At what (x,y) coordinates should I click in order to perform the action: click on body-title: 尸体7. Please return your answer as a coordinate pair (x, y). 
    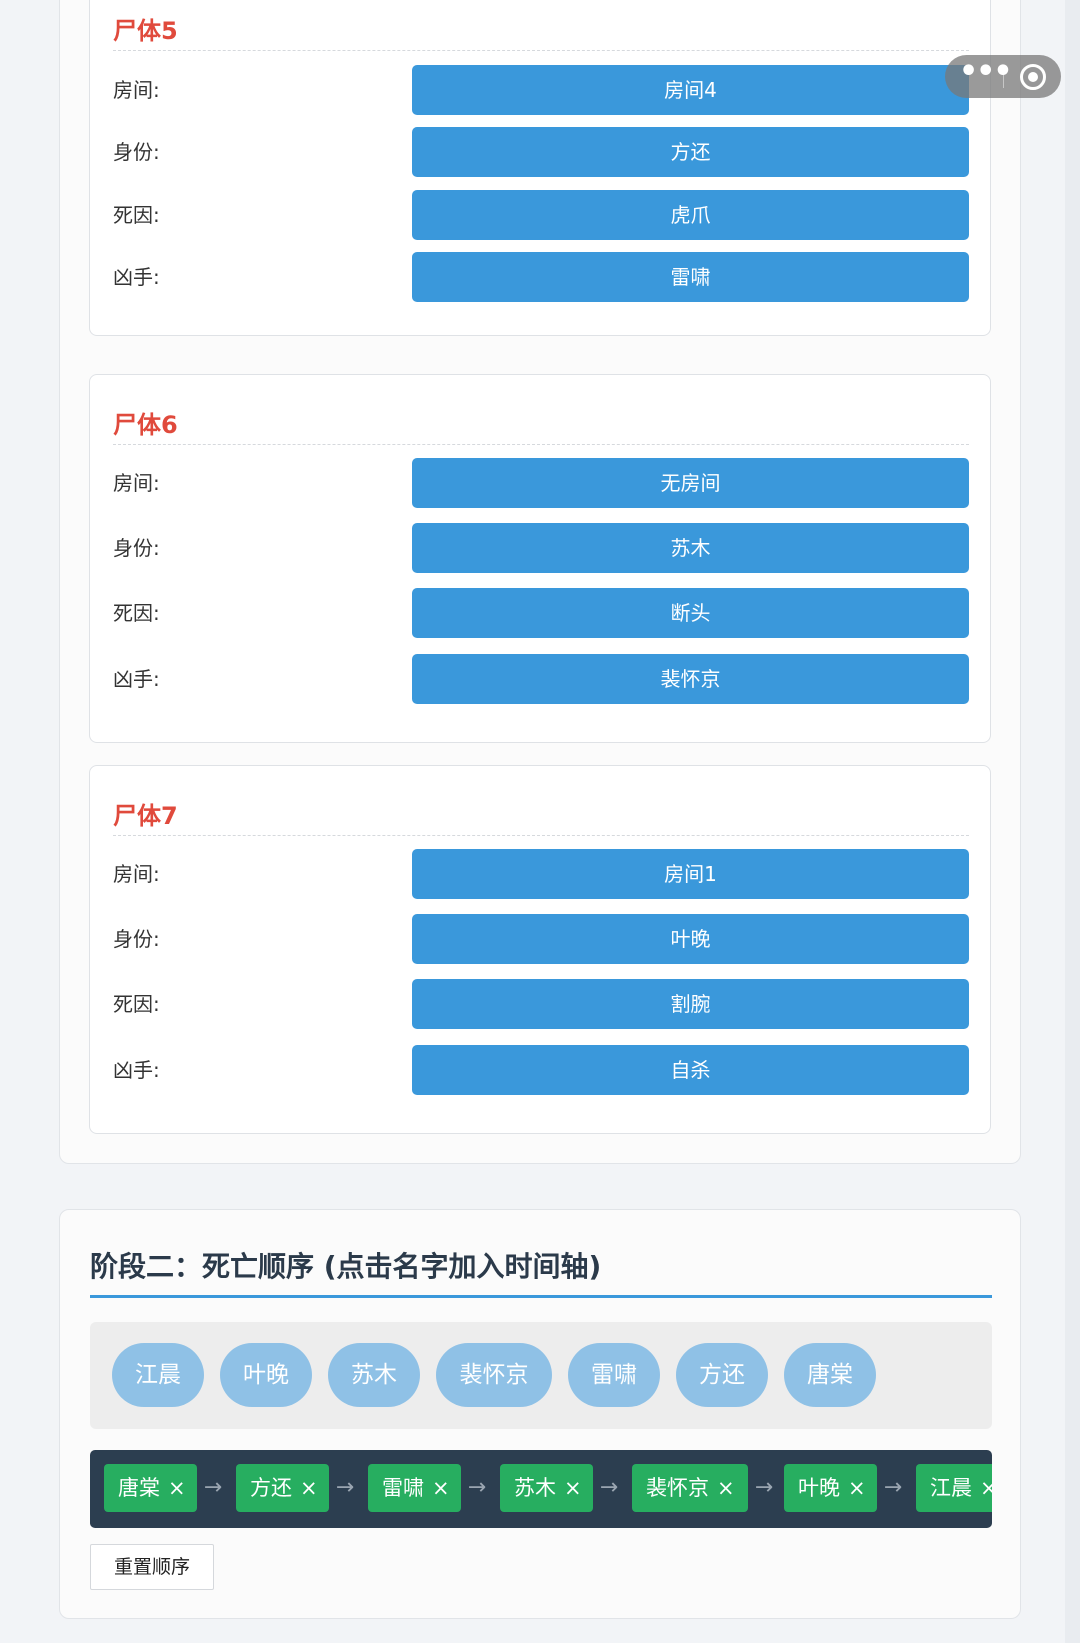
    Looking at the image, I should click on (145, 816).